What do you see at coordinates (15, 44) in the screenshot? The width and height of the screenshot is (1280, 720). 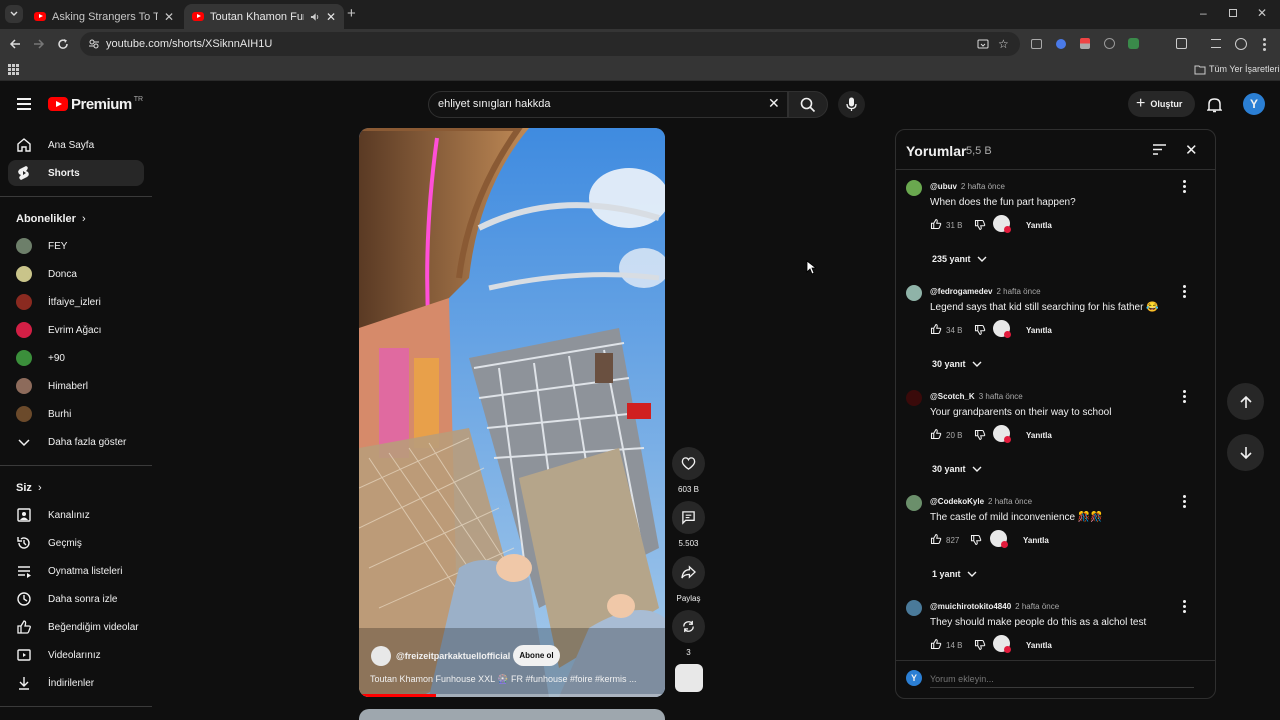 I see `back-icon` at bounding box center [15, 44].